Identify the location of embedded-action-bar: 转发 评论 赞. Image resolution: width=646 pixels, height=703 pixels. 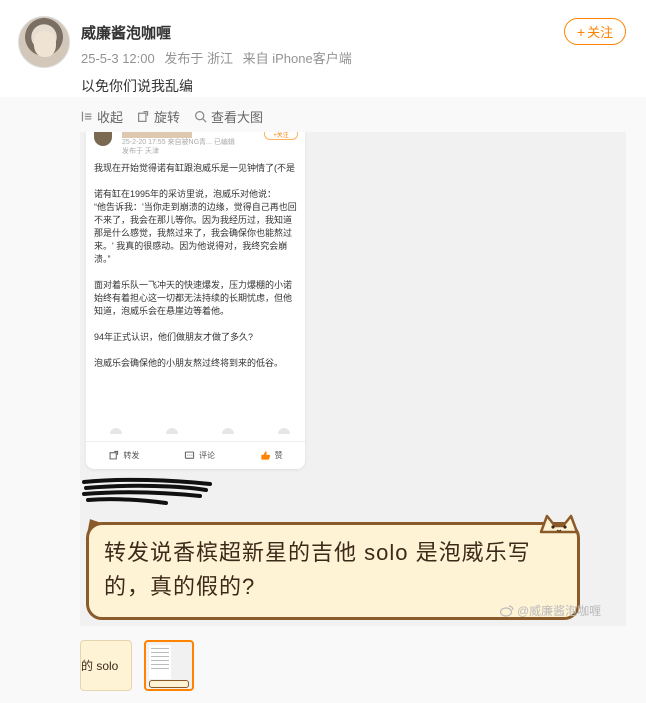
(195, 455).